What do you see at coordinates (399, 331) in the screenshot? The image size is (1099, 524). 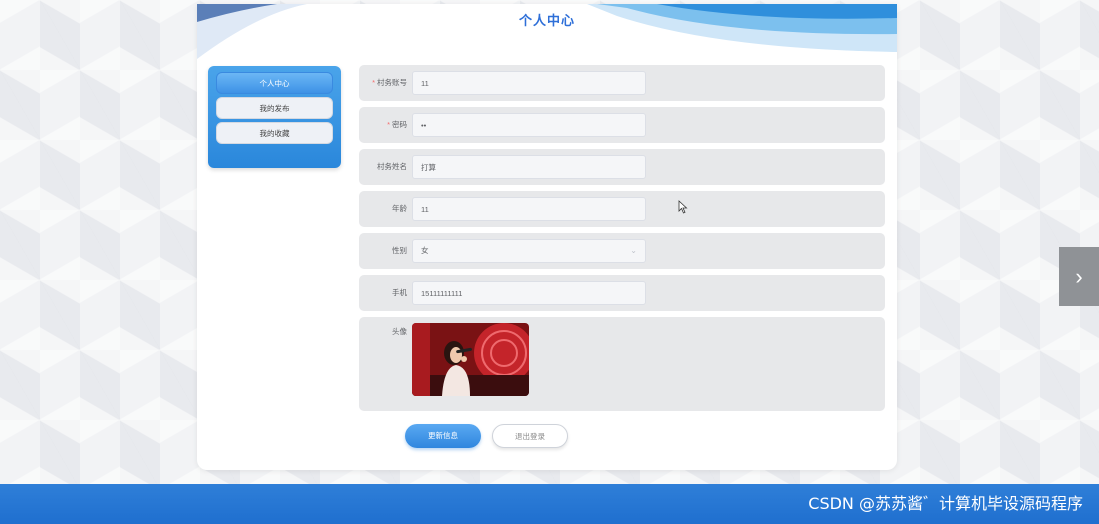 I see `avatar-label: 头像` at bounding box center [399, 331].